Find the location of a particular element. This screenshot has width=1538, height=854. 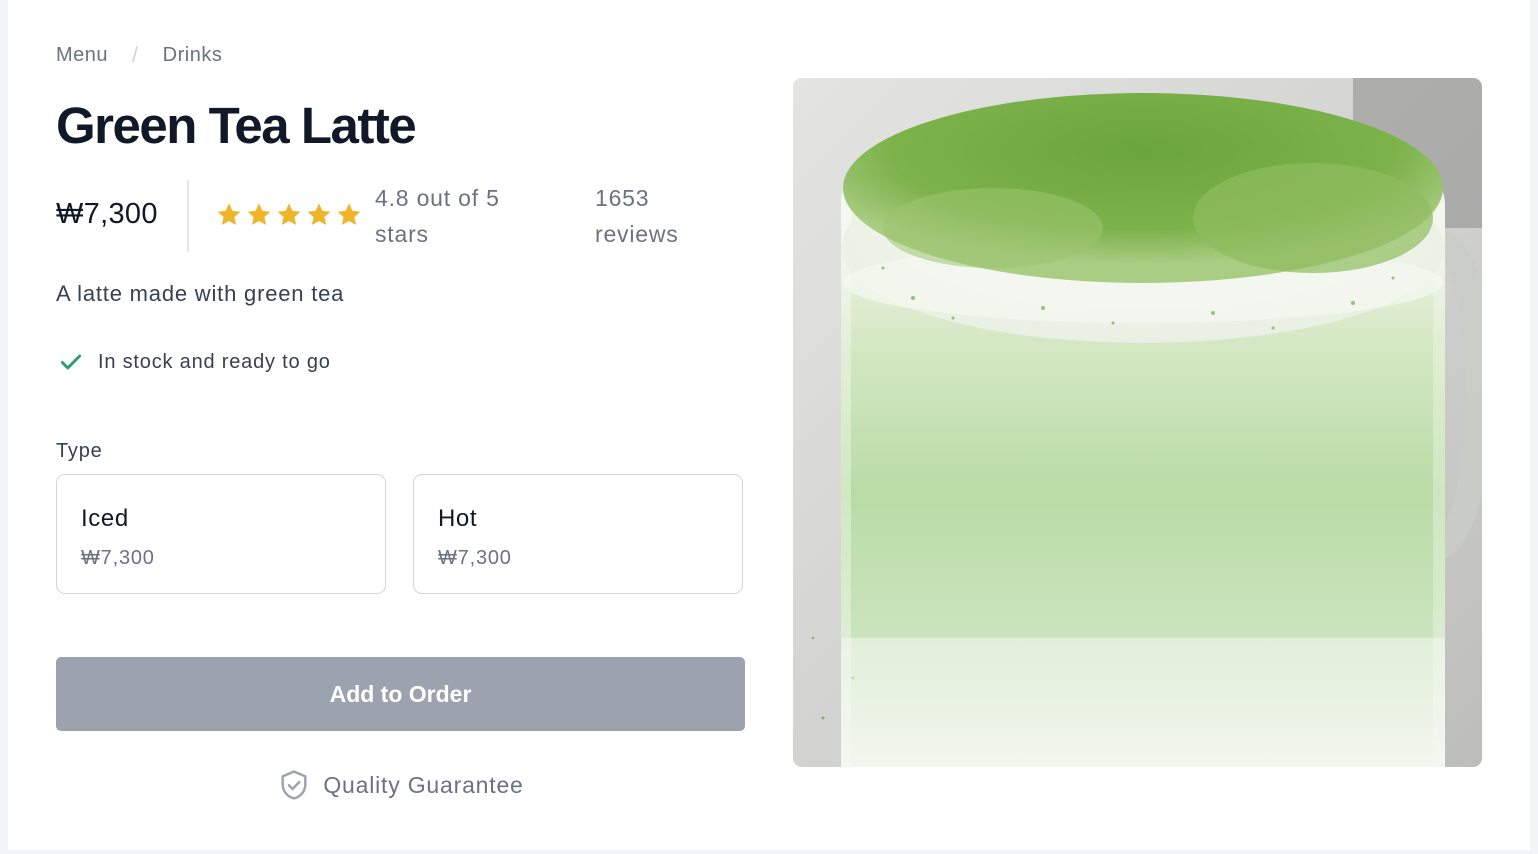

breadcrumb-link-drinks: Drinks is located at coordinates (193, 55).